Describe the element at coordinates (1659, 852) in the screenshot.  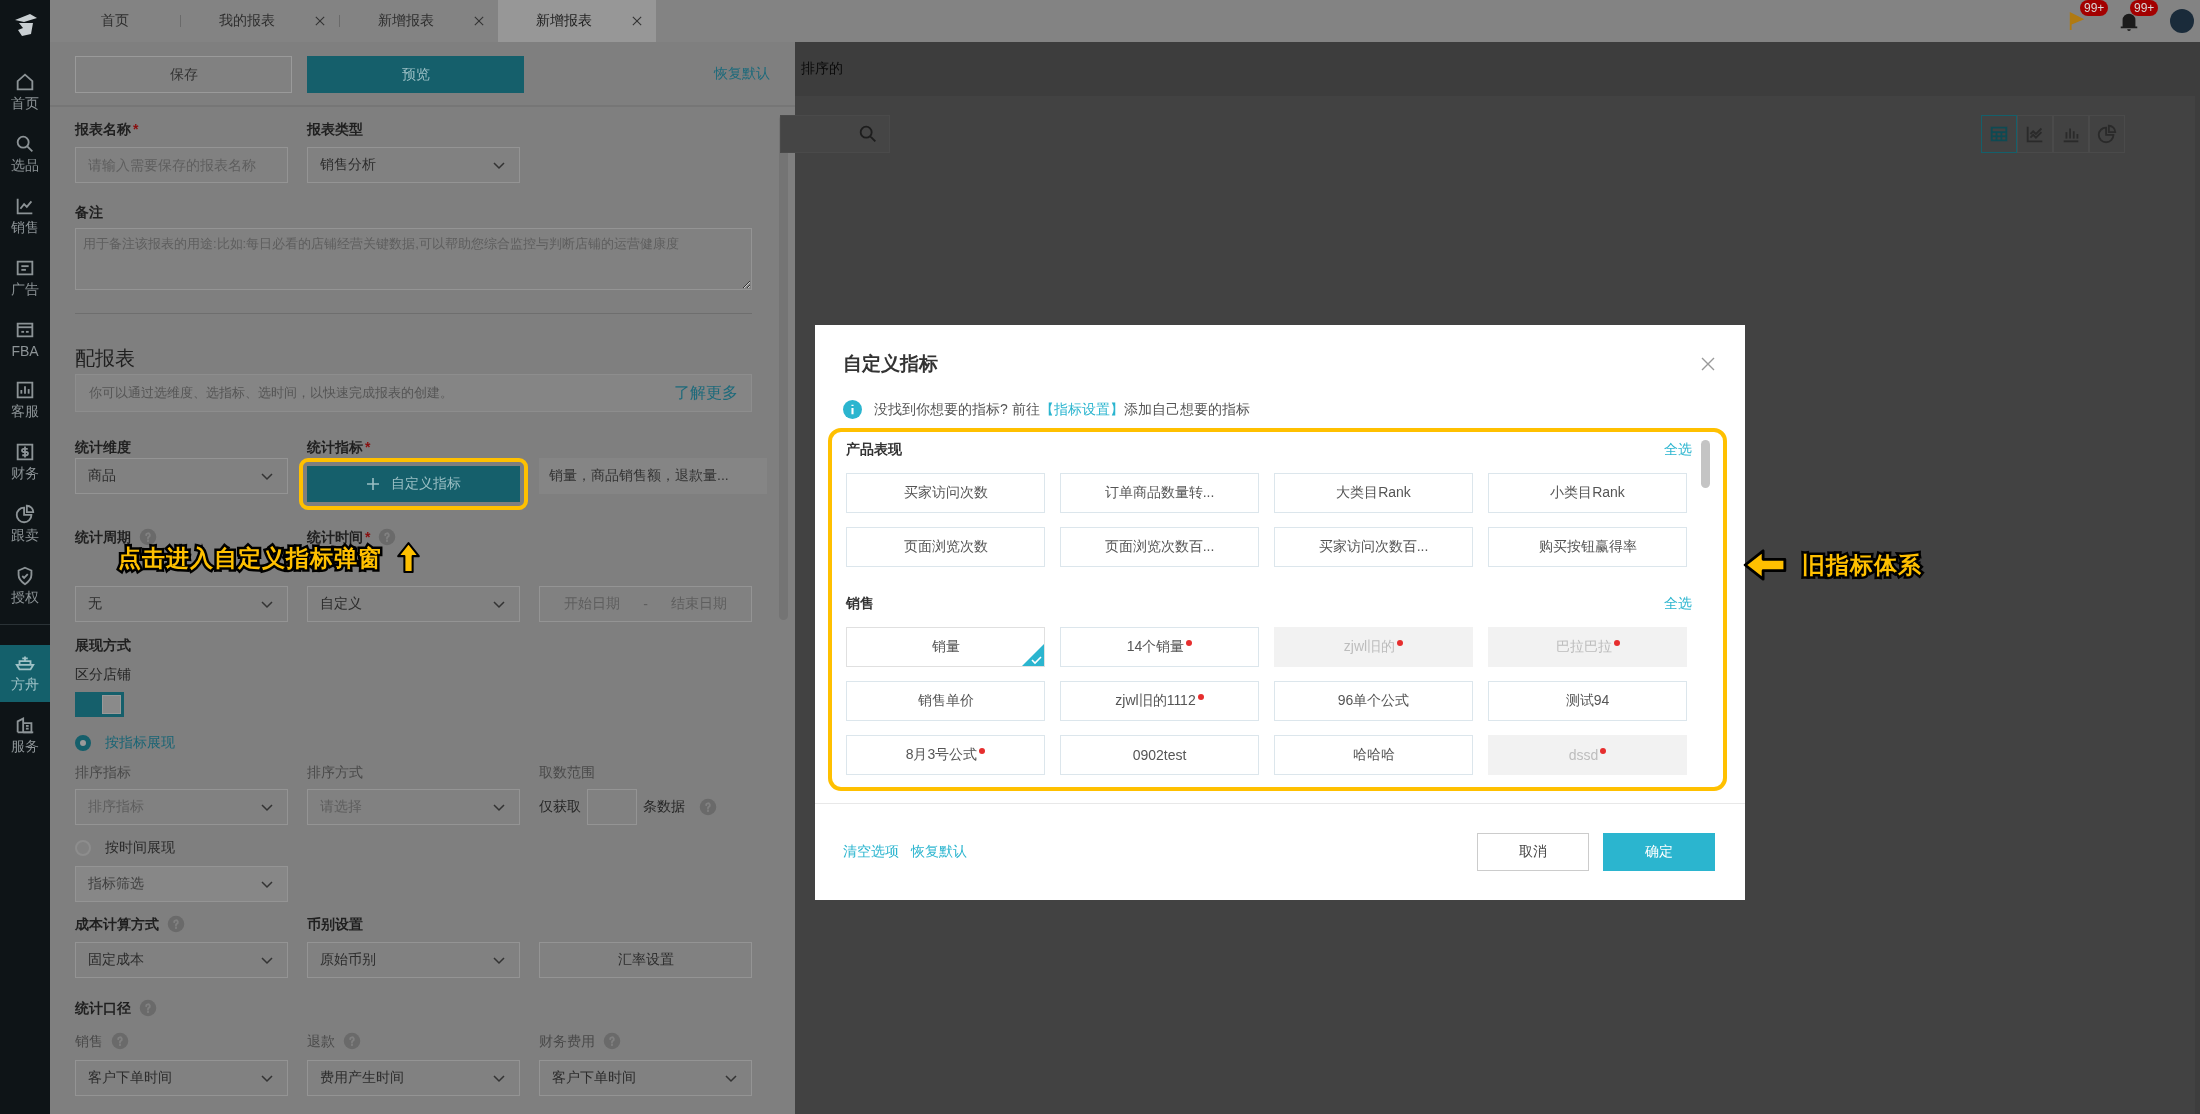
I see `confirm-button: 确定` at that location.